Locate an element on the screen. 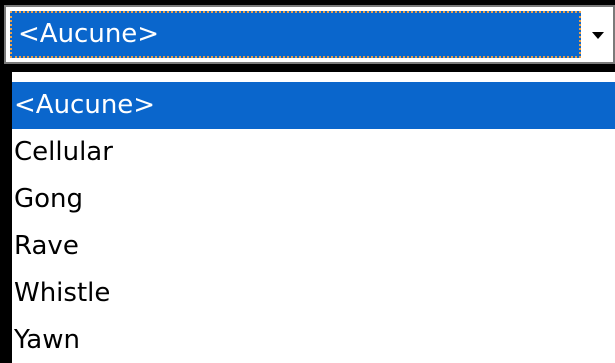 This screenshot has width=615, height=363. dropdown-arrow-button is located at coordinates (598, 34).